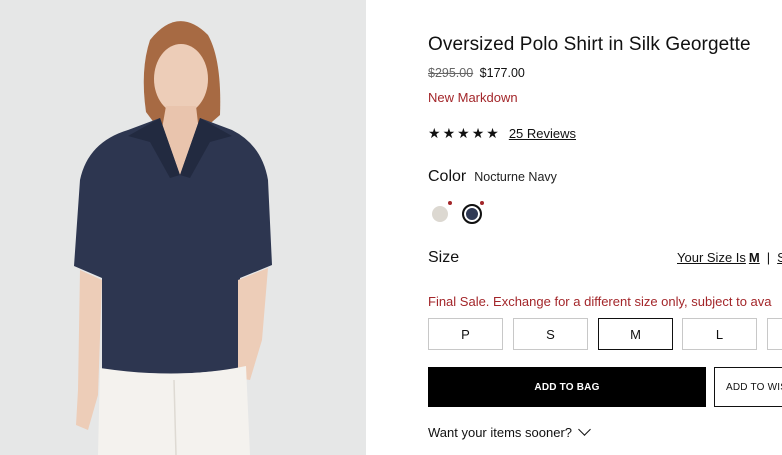 The width and height of the screenshot is (782, 455). I want to click on selected-color-name: Nocturne Navy, so click(515, 177).